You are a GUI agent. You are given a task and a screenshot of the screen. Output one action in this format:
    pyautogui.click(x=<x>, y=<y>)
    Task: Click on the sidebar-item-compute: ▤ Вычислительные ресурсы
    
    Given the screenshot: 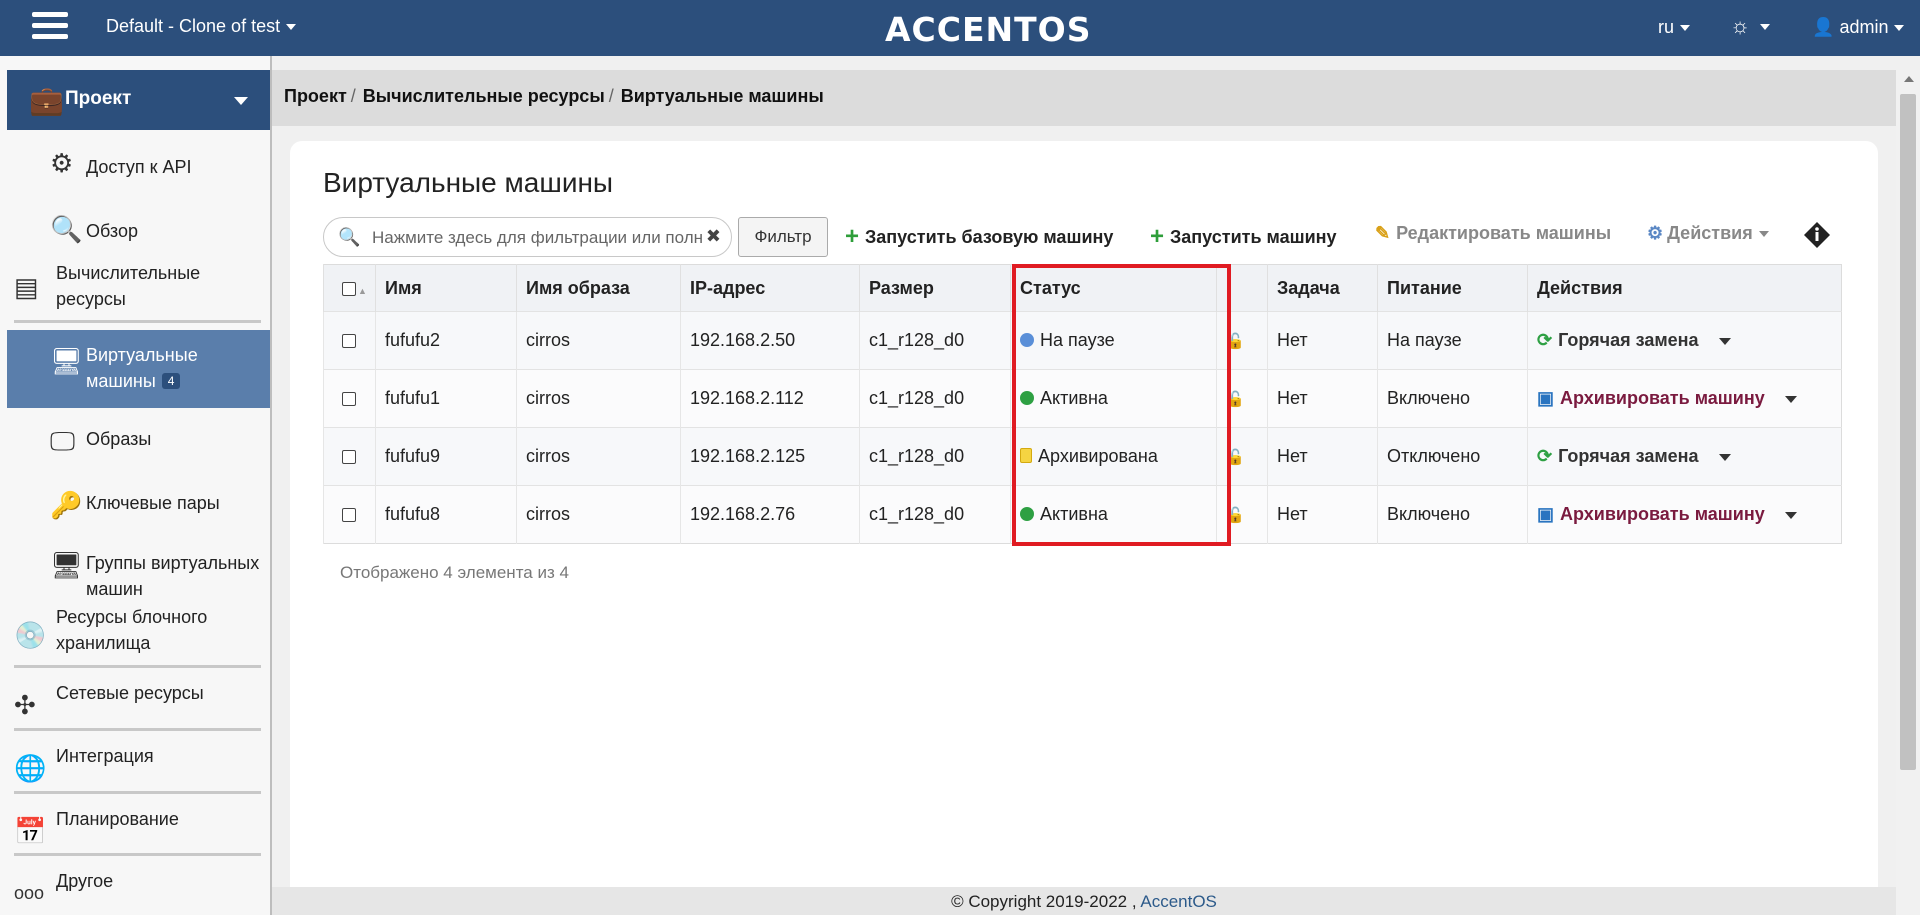 What is the action you would take?
    pyautogui.click(x=135, y=288)
    